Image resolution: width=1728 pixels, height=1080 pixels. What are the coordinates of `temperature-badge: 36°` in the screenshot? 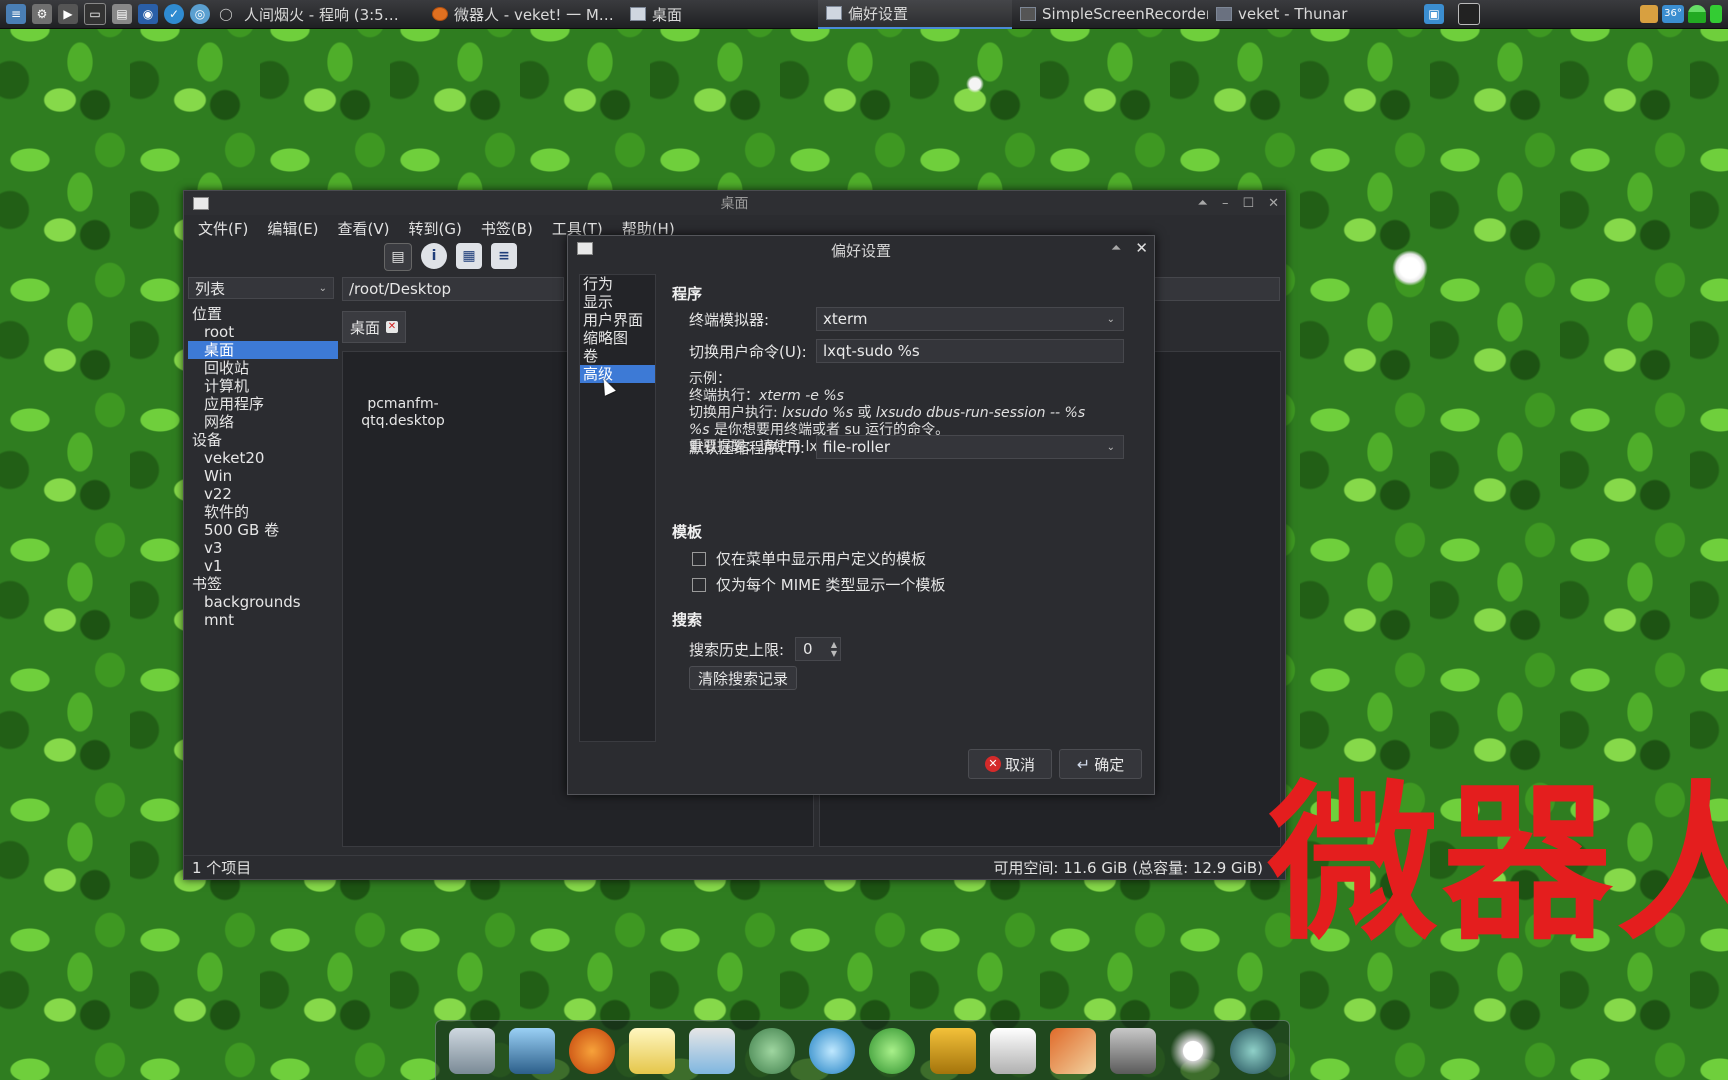 It's located at (1673, 14).